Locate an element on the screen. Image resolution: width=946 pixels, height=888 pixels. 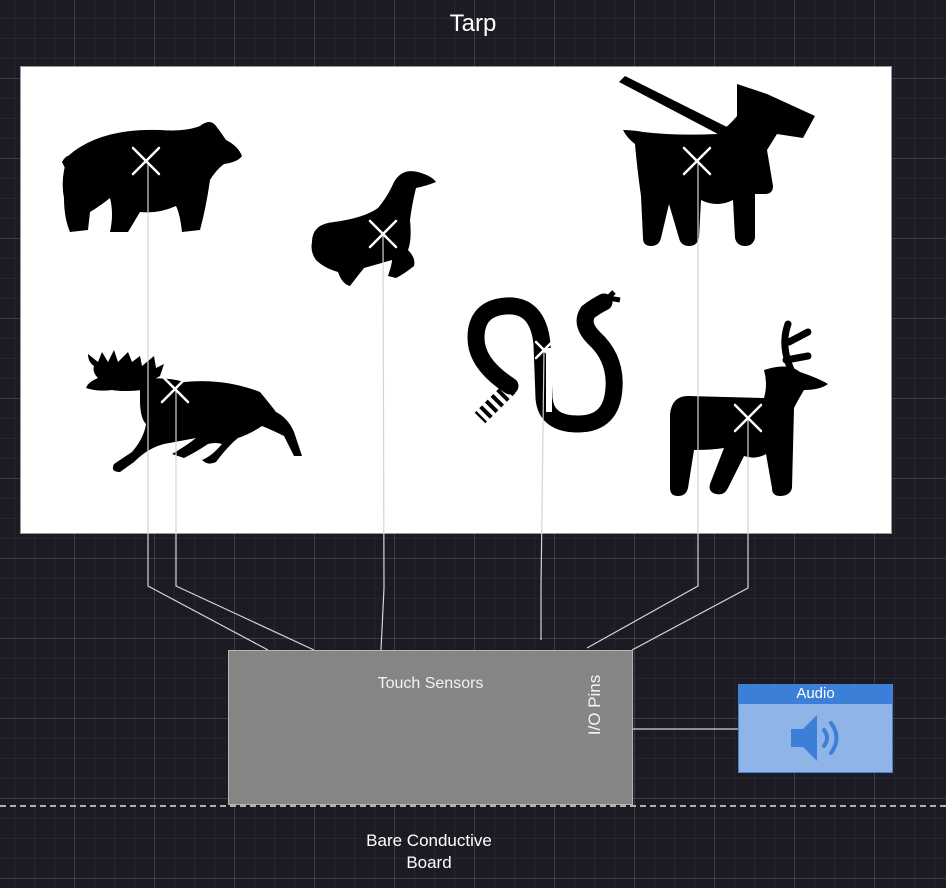
seal-icon is located at coordinates (373, 228).